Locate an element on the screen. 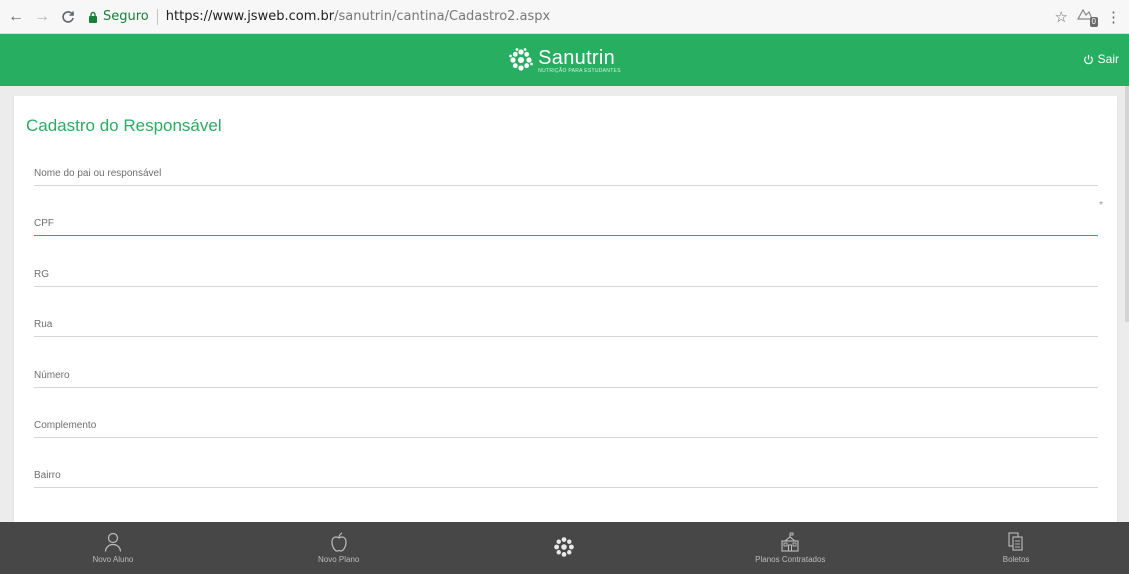  brand-name: Sanutrin is located at coordinates (577, 57).